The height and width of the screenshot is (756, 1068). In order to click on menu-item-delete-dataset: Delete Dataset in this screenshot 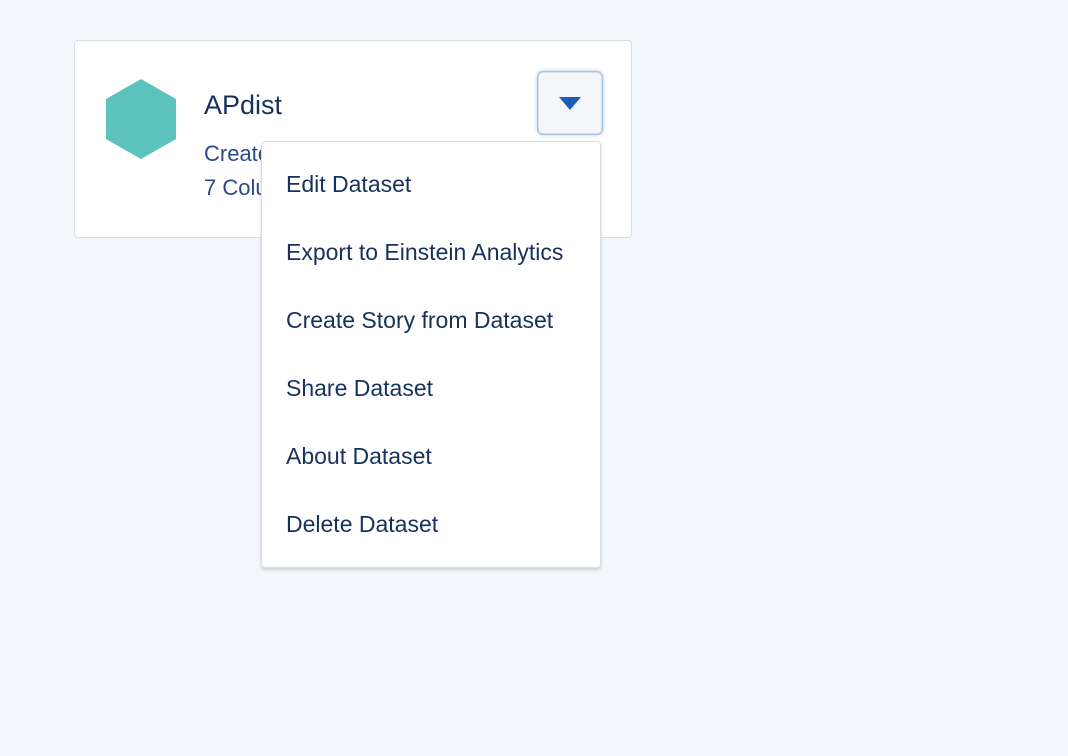, I will do `click(431, 524)`.